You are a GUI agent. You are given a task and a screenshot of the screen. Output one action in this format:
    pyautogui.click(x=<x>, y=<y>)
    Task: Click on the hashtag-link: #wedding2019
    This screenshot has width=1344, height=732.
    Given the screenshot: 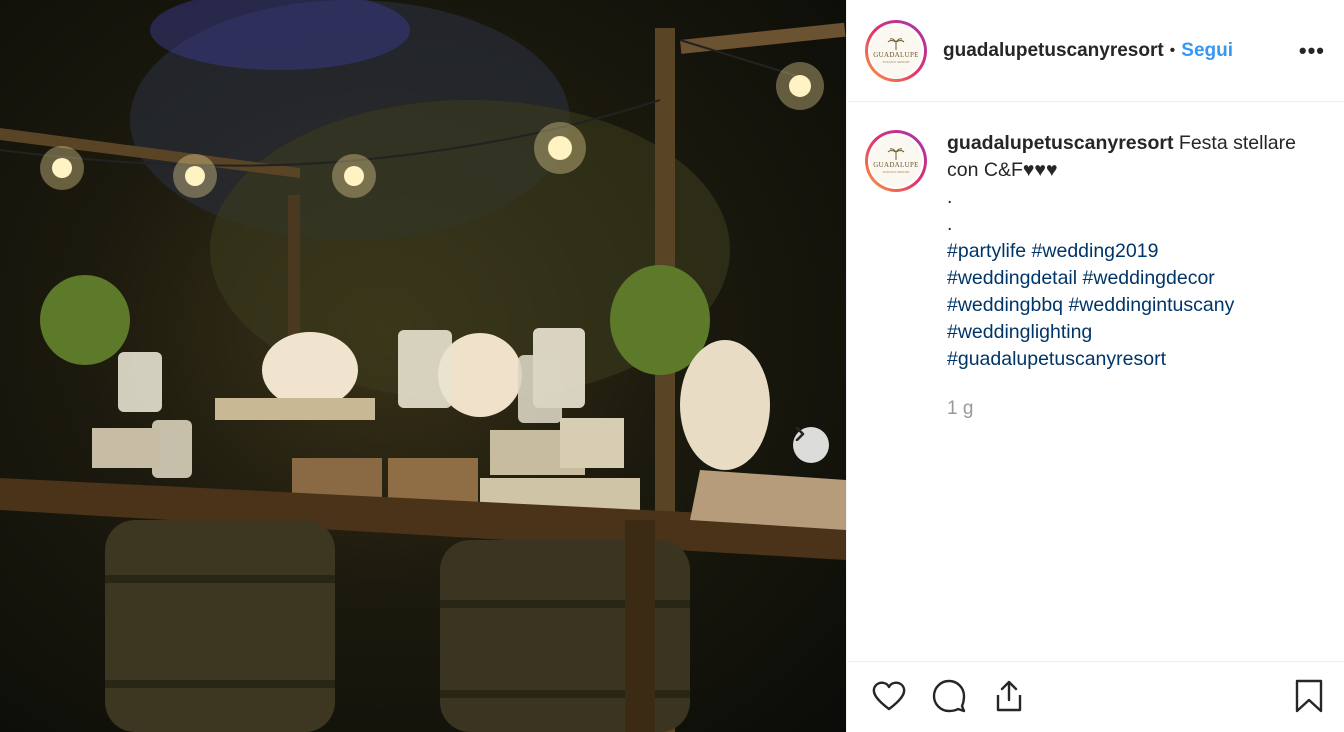 What is the action you would take?
    pyautogui.click(x=1095, y=251)
    